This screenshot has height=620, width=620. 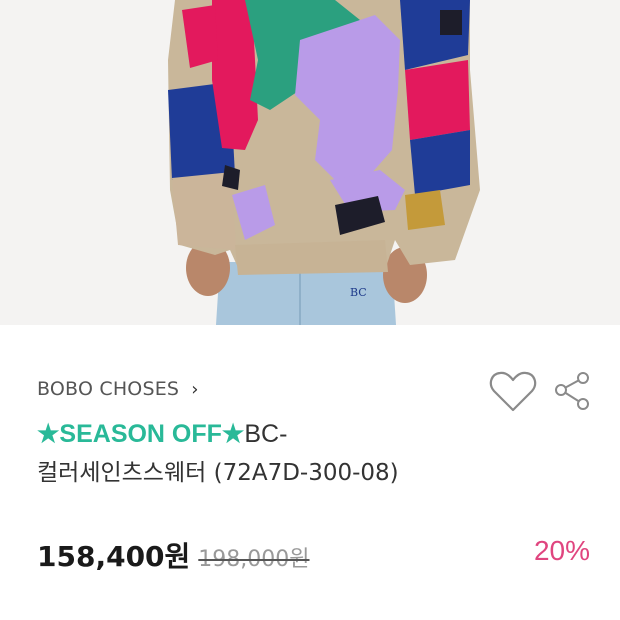 I want to click on jeans-patch-text: BC, so click(x=358, y=292).